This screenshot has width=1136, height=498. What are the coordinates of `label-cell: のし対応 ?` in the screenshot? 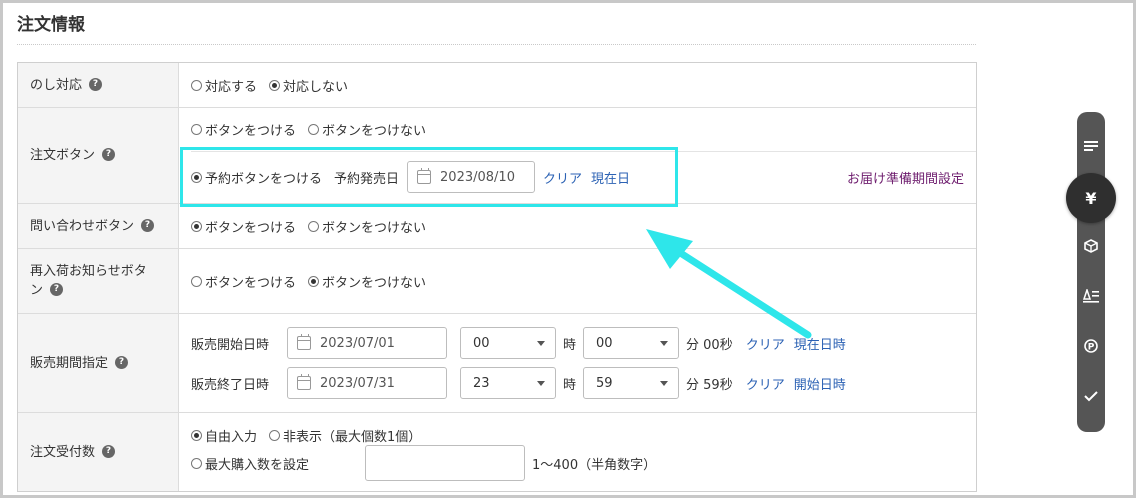 It's located at (98, 85).